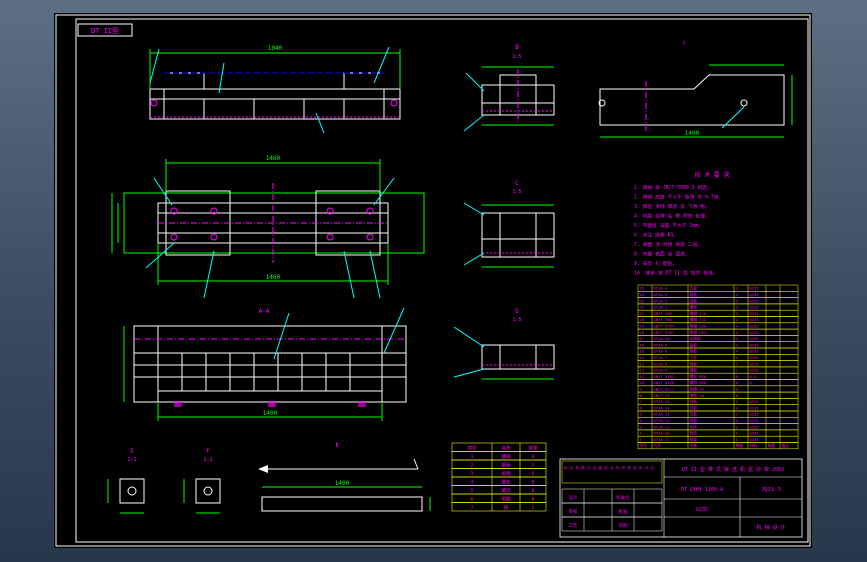  I want to click on title-company: 机 械 设 计, so click(770, 527).